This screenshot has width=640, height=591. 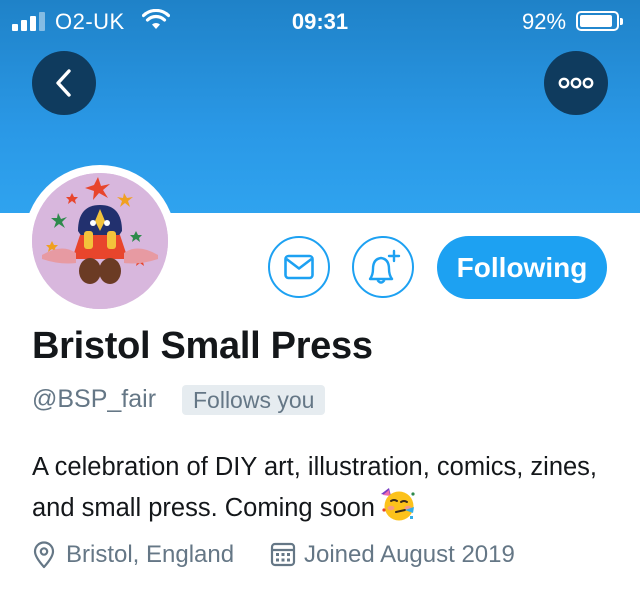 I want to click on avatar, so click(x=100, y=241).